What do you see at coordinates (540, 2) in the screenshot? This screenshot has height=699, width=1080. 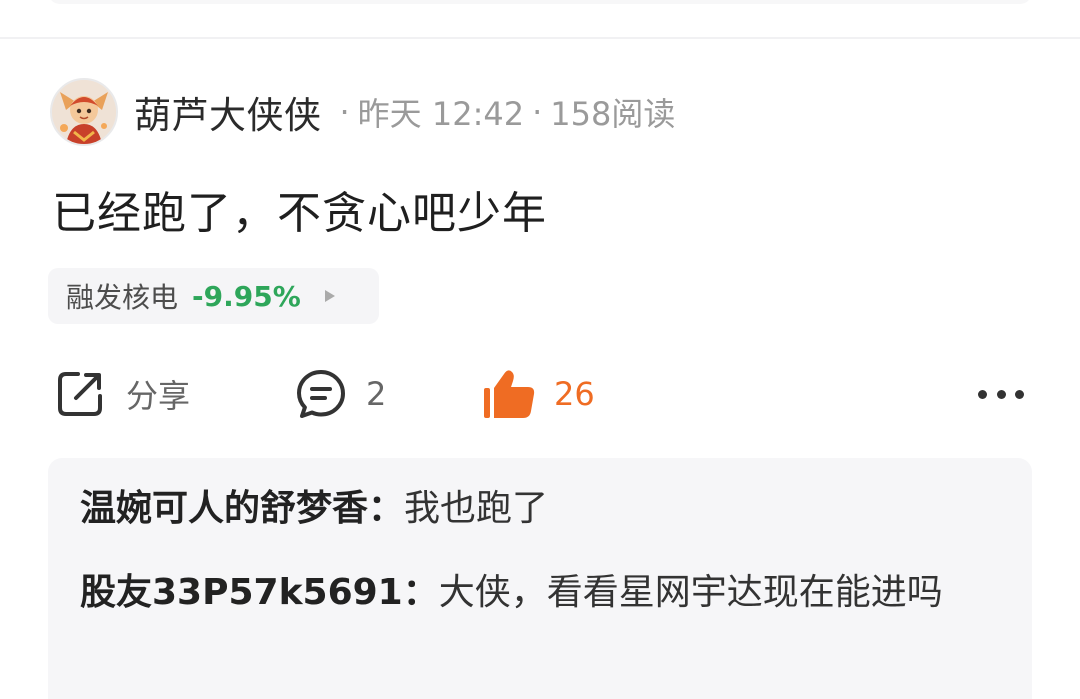 I see `previous-card` at bounding box center [540, 2].